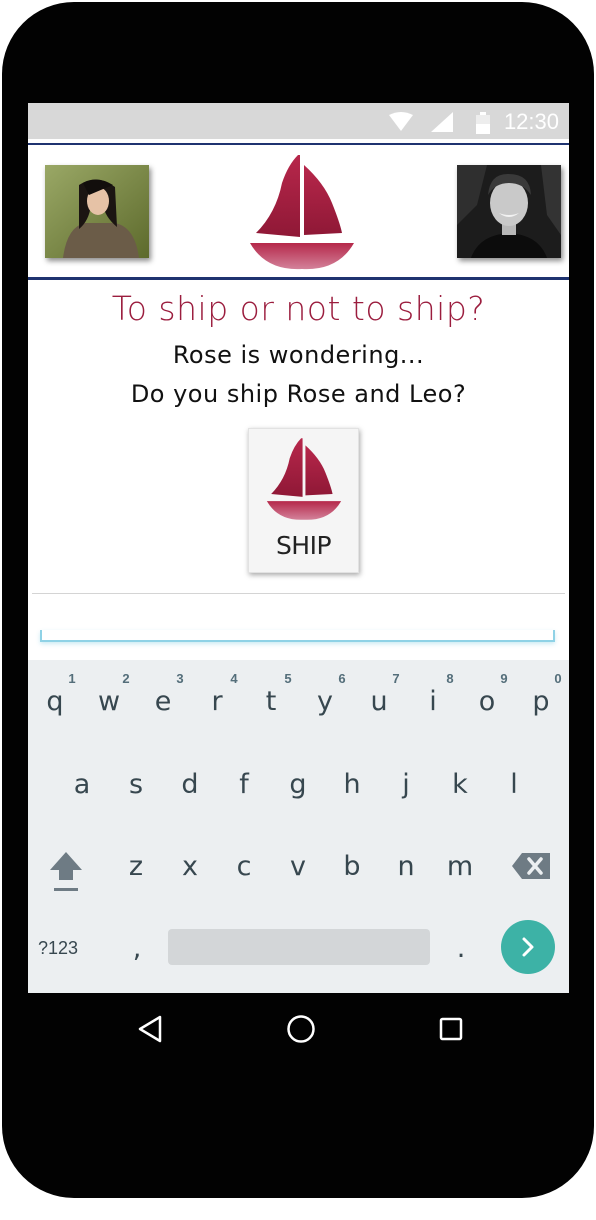 The image size is (596, 1220). I want to click on question-title: To ship or not to ship?, so click(298, 308).